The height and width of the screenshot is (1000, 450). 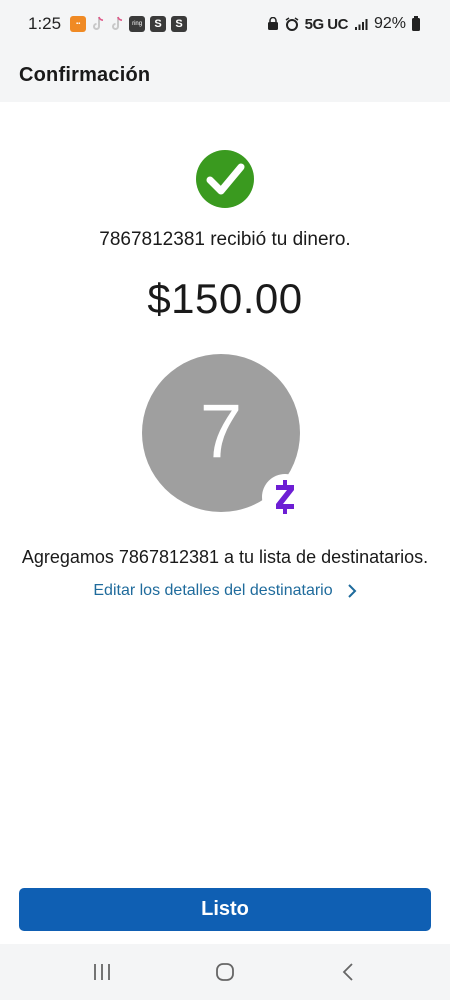 I want to click on edit-recipient-label: Editar los detalles del destinatario, so click(x=213, y=590).